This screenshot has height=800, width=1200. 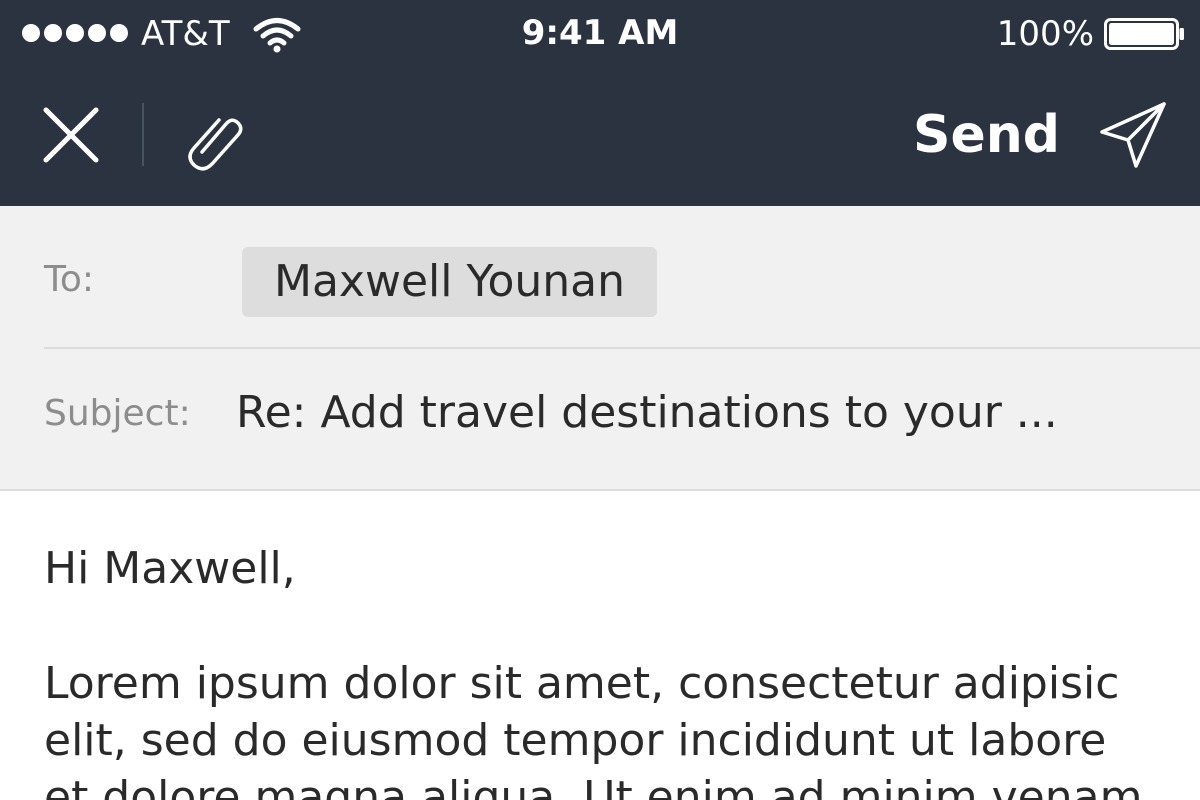 I want to click on send-label: Send, so click(x=986, y=135).